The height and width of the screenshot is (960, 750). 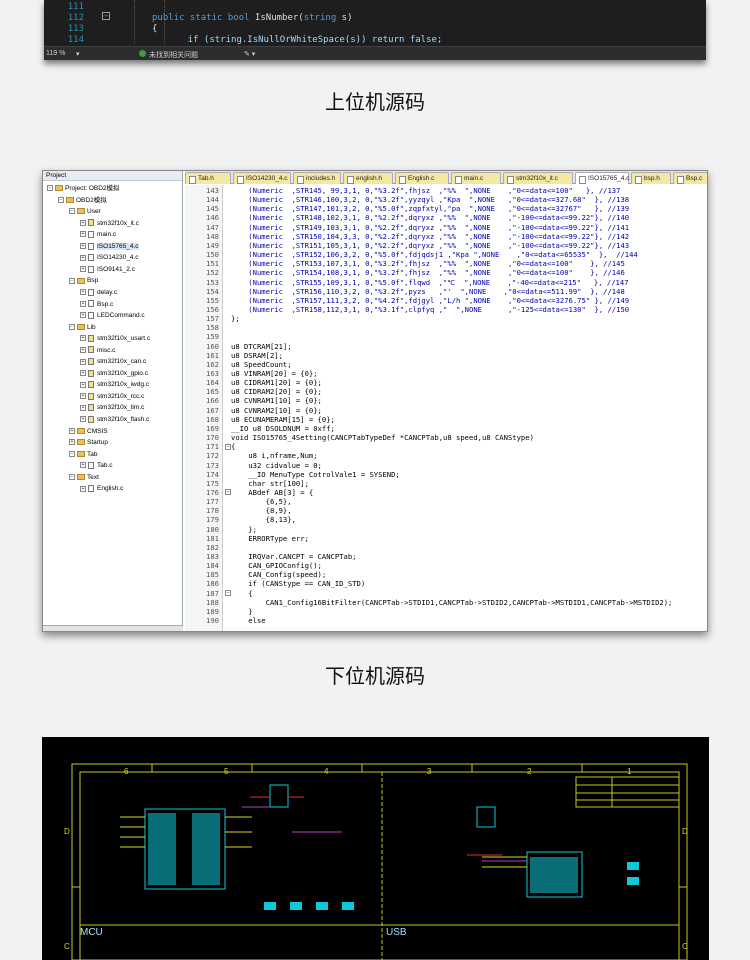 I want to click on brush-icon: ✎ ▾, so click(x=249, y=54).